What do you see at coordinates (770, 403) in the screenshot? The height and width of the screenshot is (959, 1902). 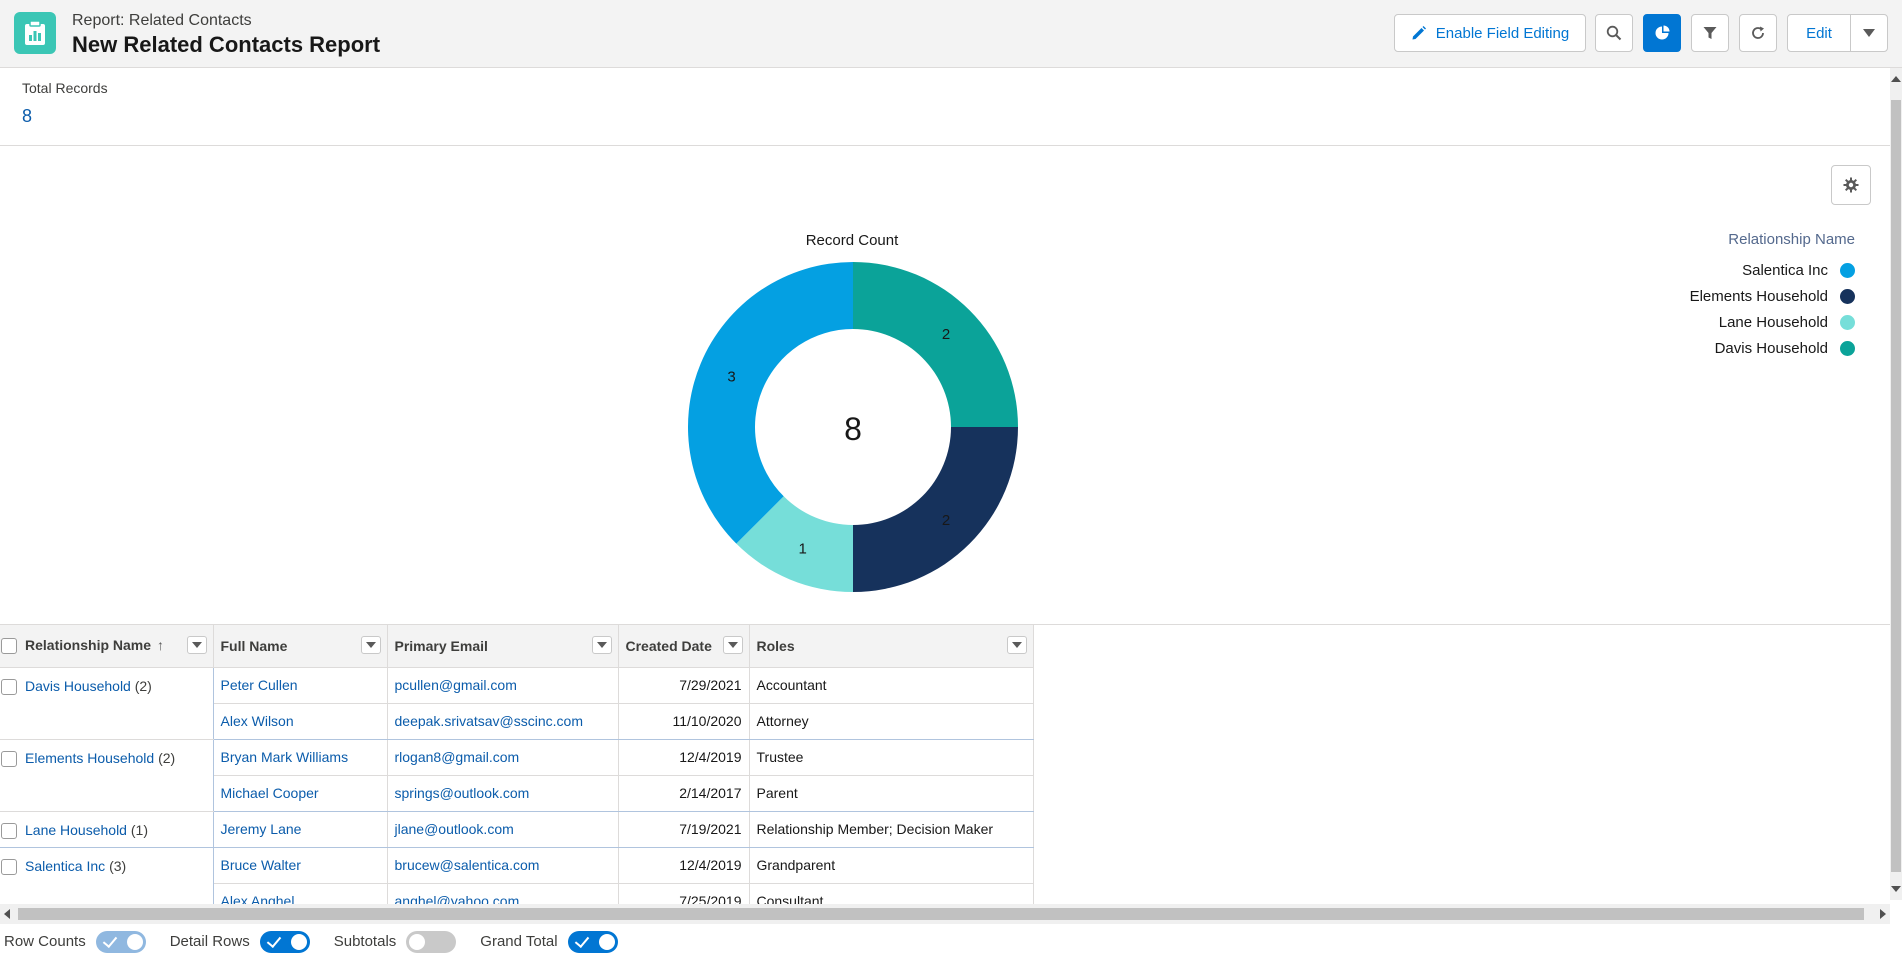 I see `donut-slice-salentica-inc` at bounding box center [770, 403].